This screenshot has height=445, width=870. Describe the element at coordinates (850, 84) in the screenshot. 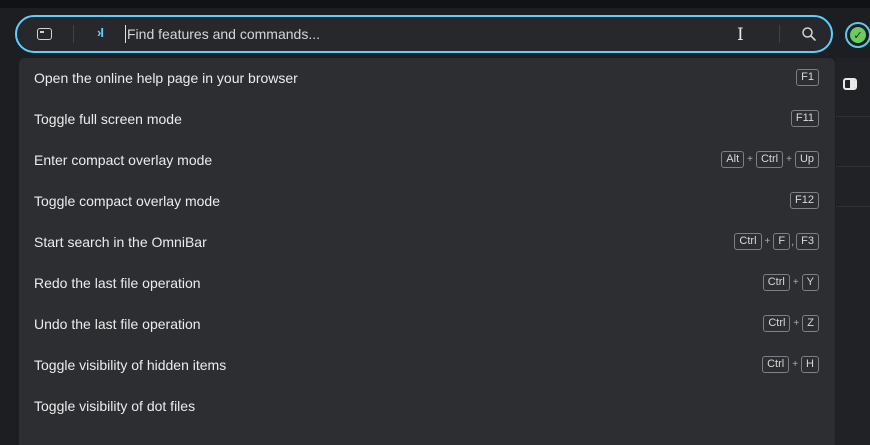

I see `pane-toggle-icon` at that location.